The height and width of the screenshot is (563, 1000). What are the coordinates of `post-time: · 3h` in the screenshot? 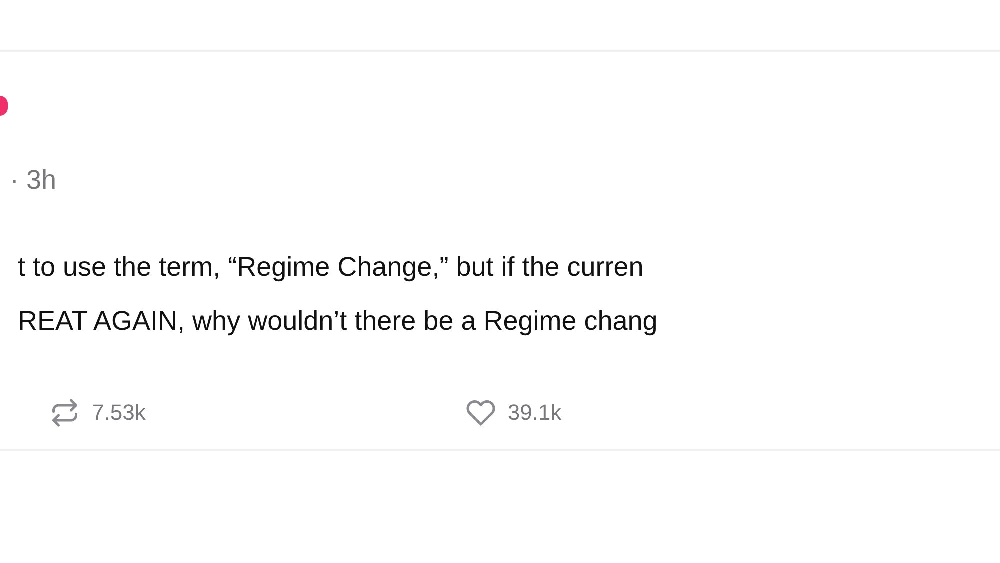 It's located at (33, 180).